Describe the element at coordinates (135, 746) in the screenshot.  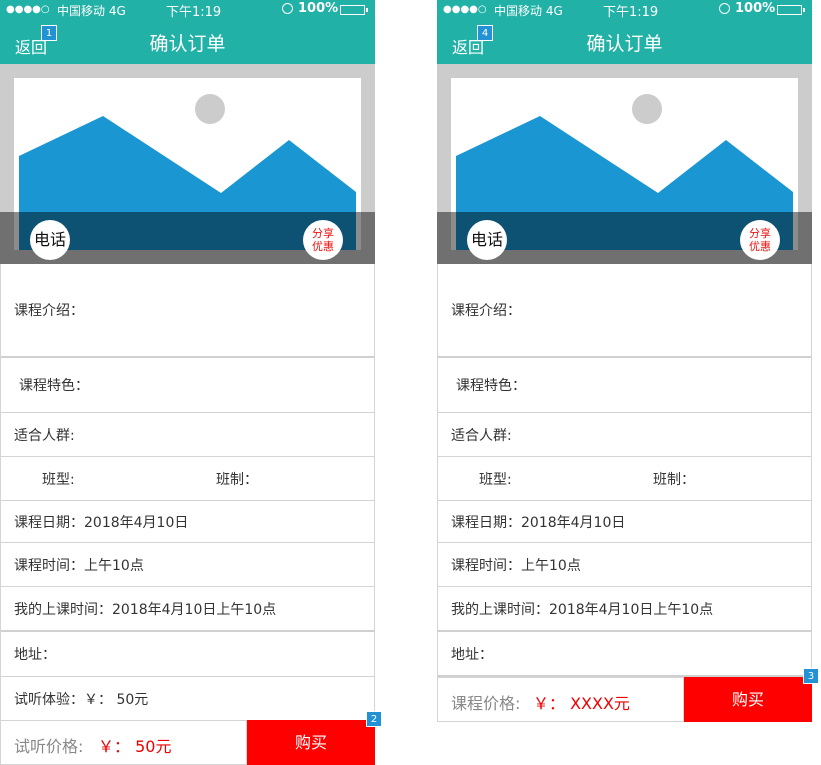
I see `trial-price-value: ￥： 50元` at that location.